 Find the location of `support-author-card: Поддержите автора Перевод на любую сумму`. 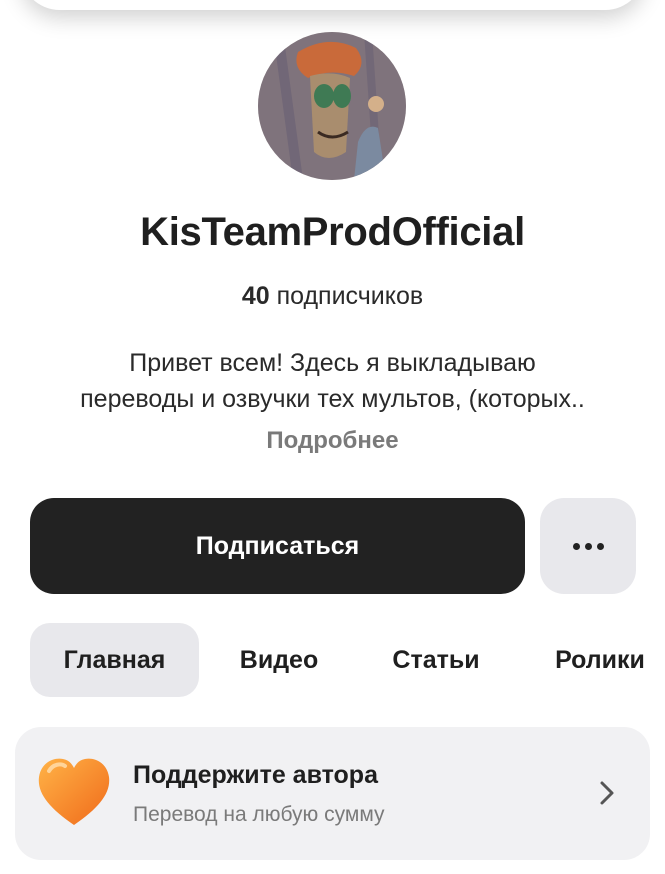

support-author-card: Поддержите автора Перевод на любую сумму is located at coordinates (332, 793).